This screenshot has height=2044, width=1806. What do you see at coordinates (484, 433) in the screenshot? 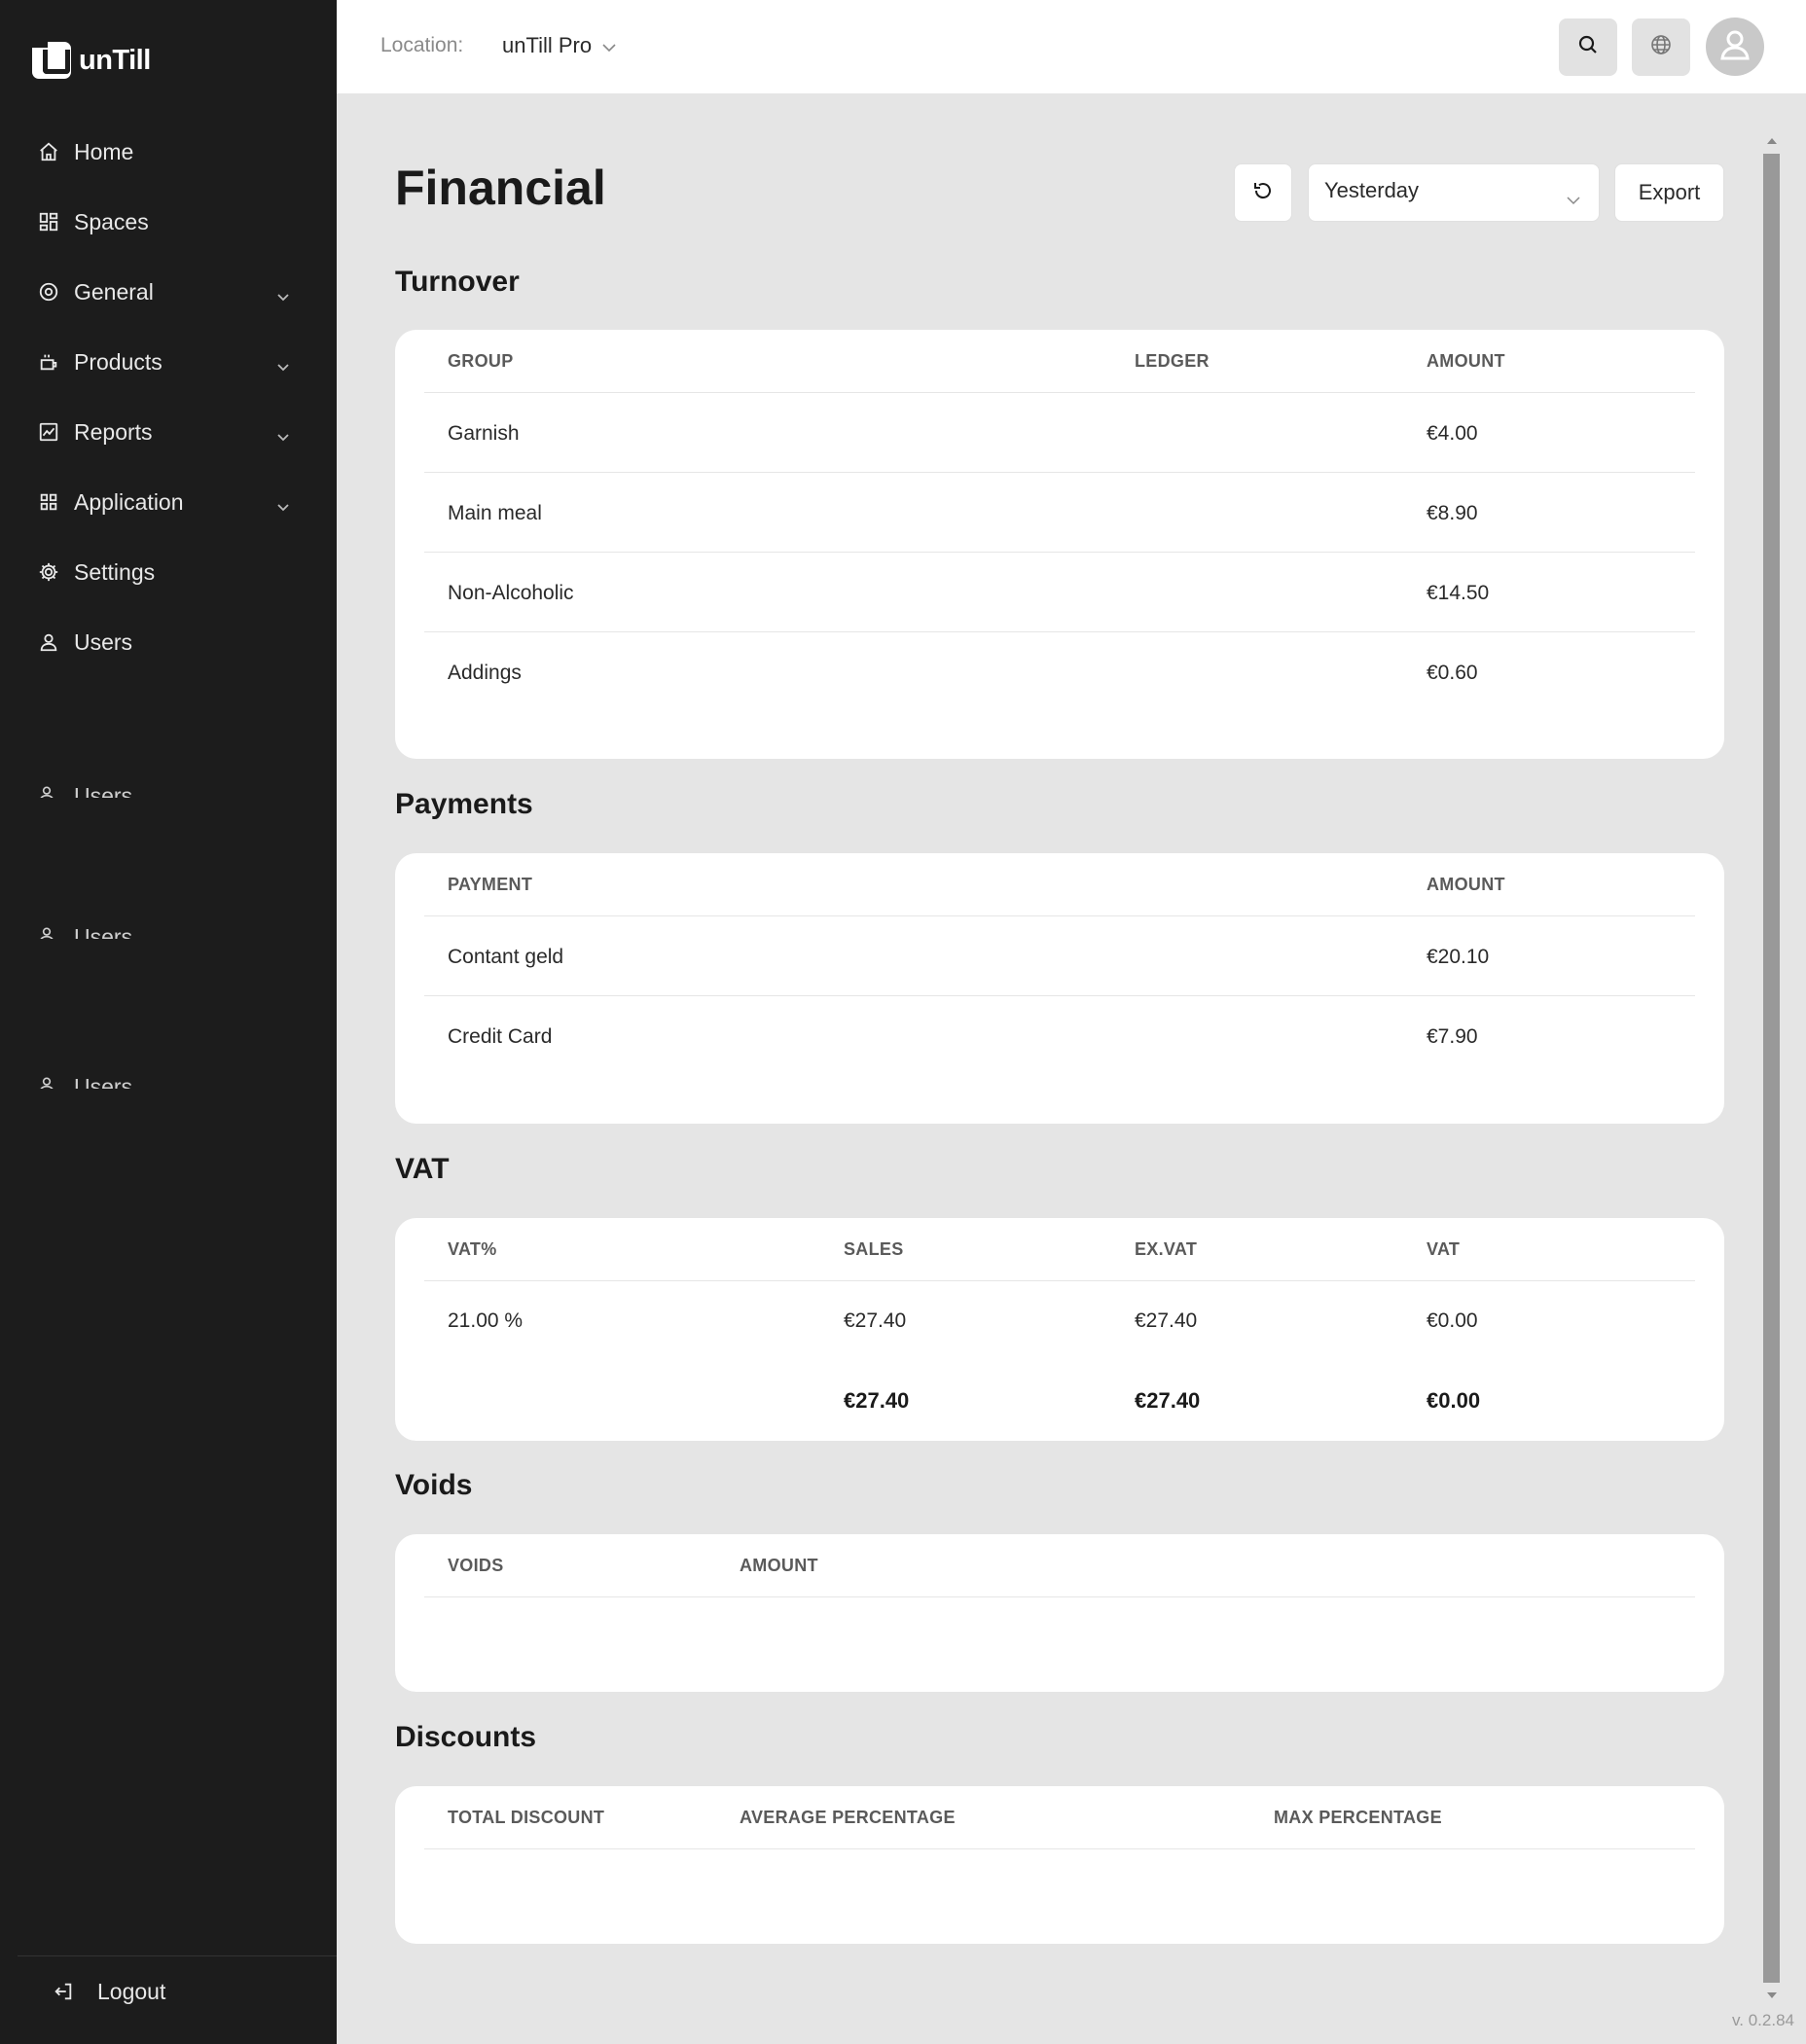
I see `group-cell: Garnish` at bounding box center [484, 433].